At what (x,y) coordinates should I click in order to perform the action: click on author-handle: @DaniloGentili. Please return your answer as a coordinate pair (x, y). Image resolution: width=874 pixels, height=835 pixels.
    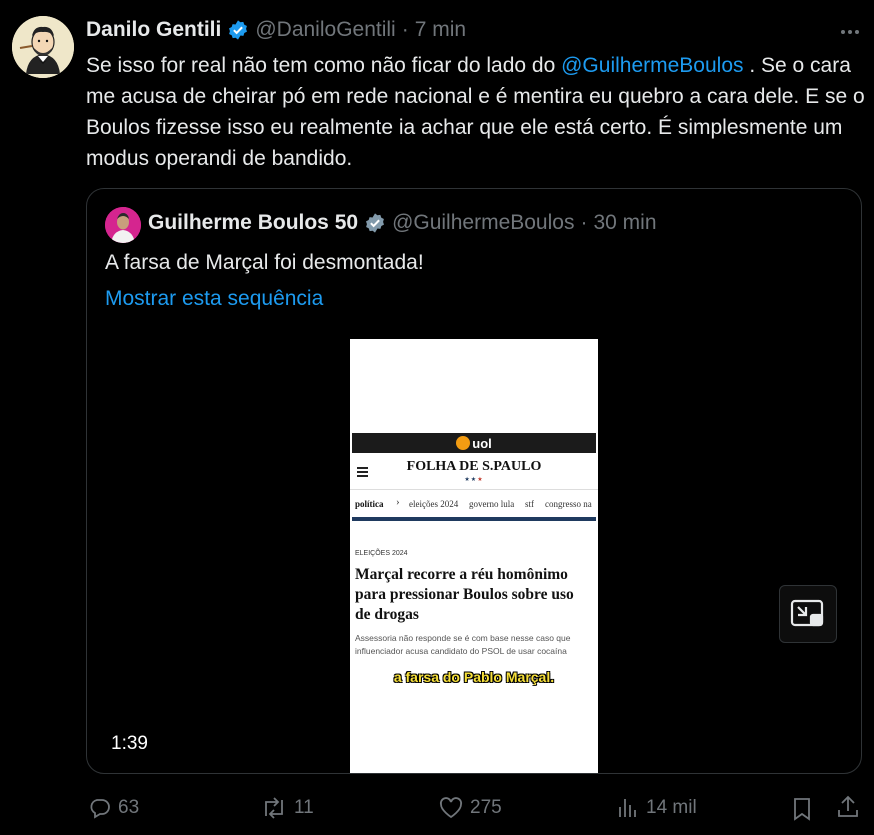
    Looking at the image, I should click on (325, 30).